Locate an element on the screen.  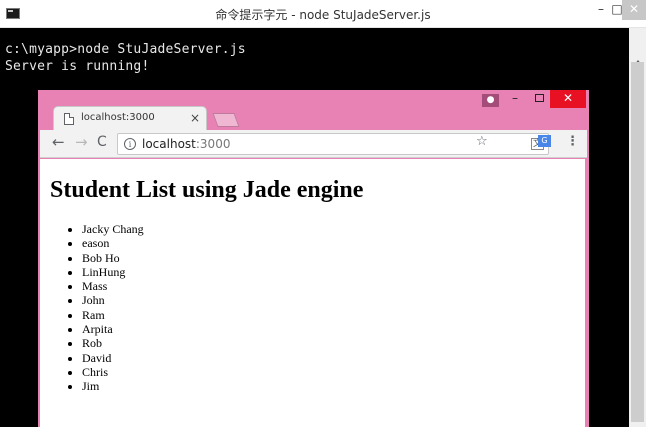
url-host: localhost is located at coordinates (169, 144).